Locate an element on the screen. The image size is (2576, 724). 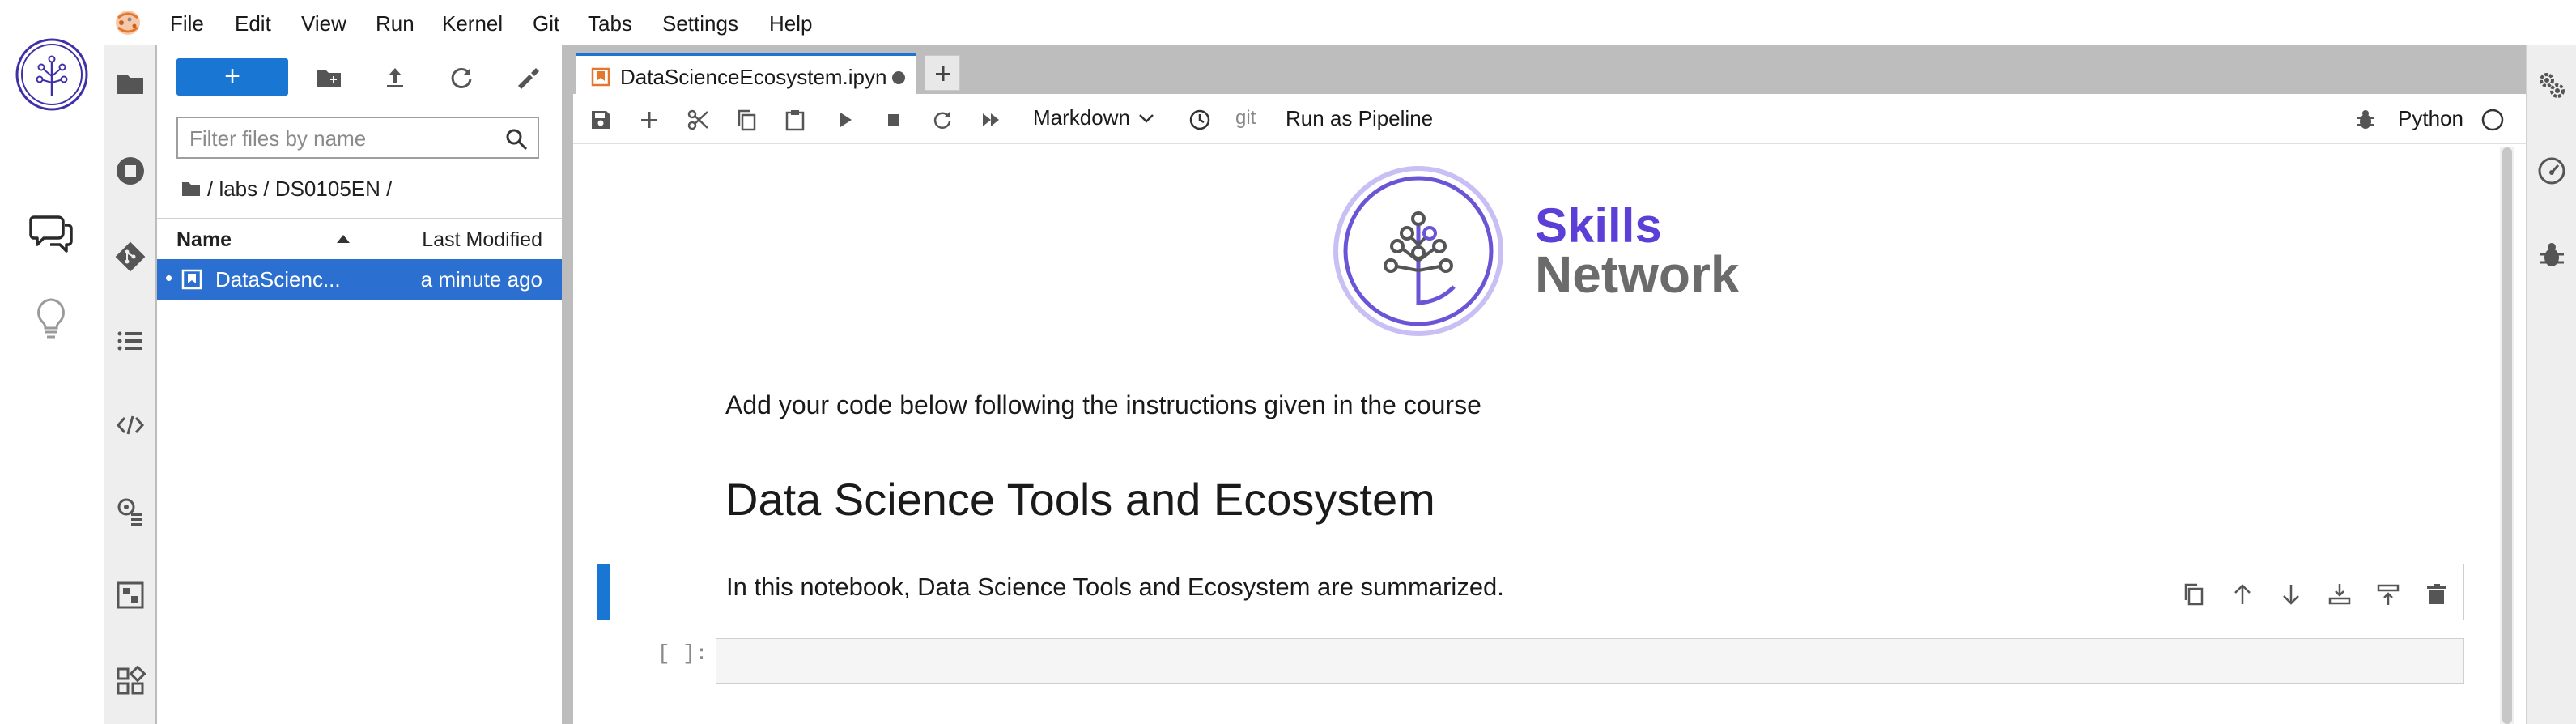
move-cell-down-icon is located at coordinates (2291, 594).